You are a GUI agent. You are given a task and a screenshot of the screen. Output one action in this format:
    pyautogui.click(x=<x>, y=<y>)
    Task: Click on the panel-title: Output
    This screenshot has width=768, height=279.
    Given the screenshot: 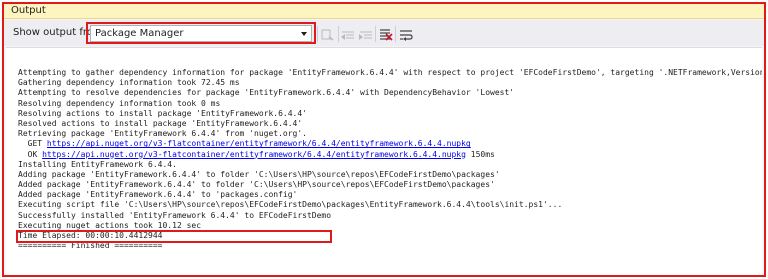 What is the action you would take?
    pyautogui.click(x=28, y=10)
    